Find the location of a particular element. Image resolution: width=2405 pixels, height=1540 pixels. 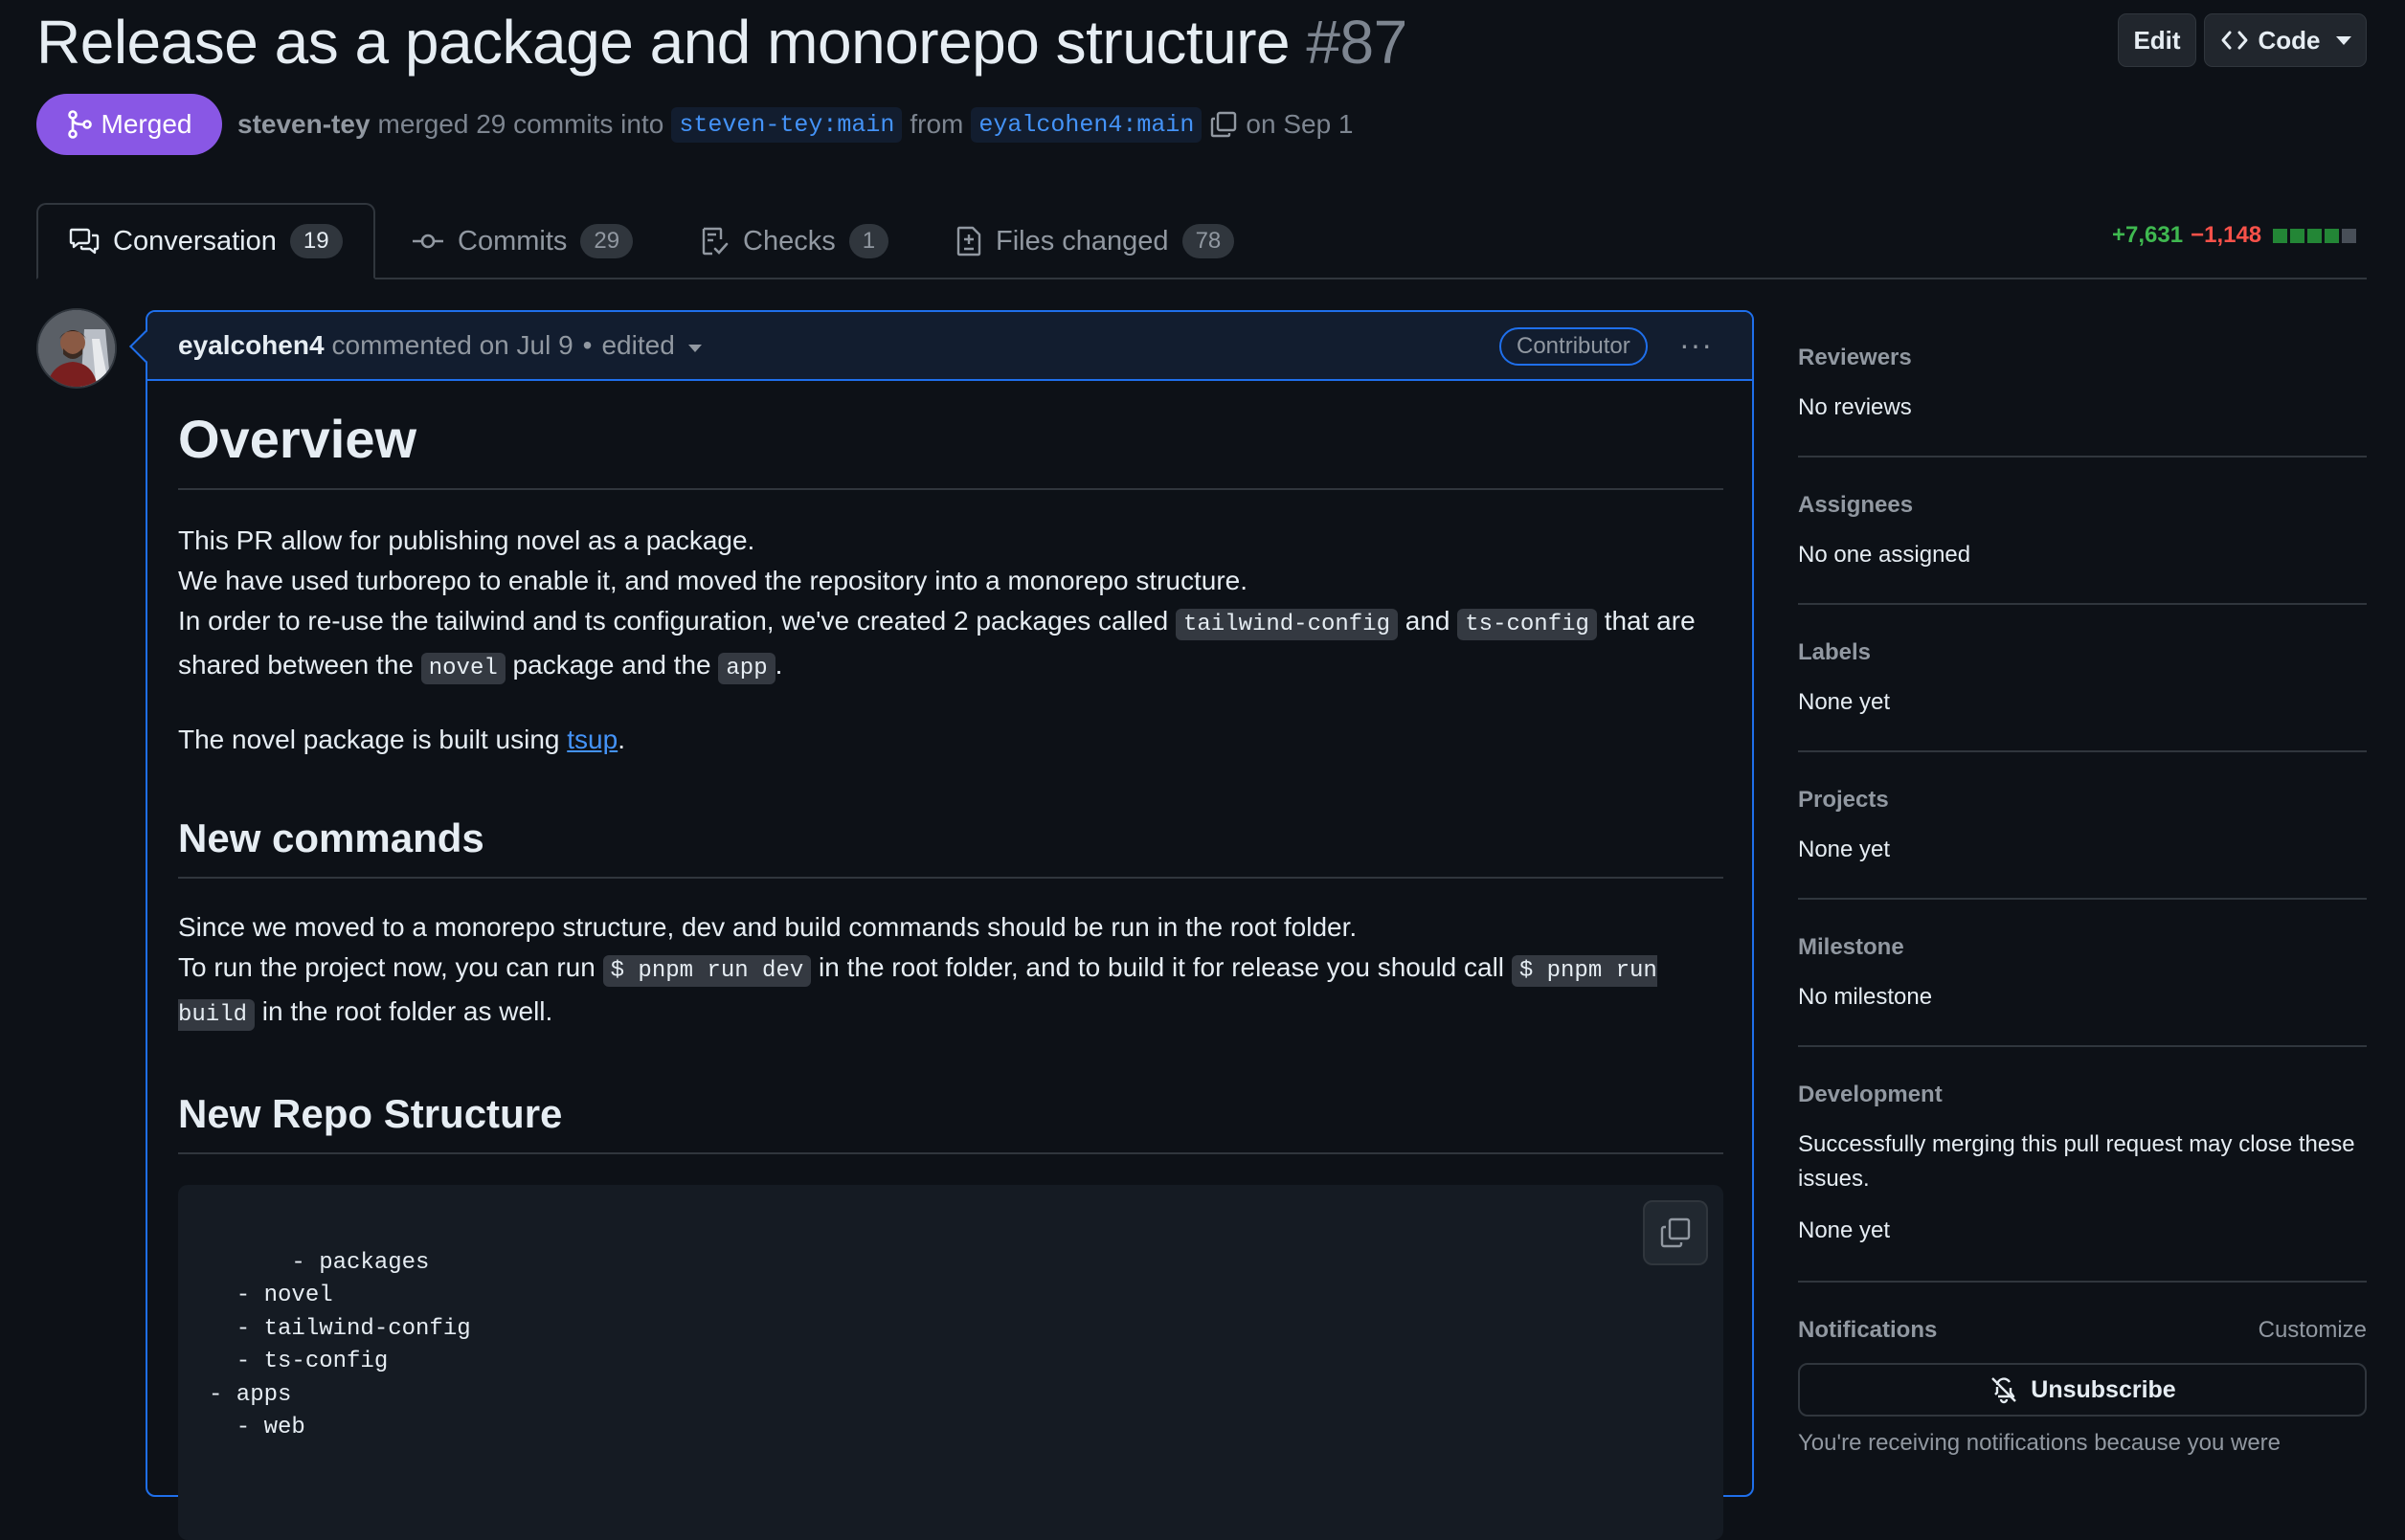

sidebar-assignees: Assignees No one assigned is located at coordinates (2082, 549).